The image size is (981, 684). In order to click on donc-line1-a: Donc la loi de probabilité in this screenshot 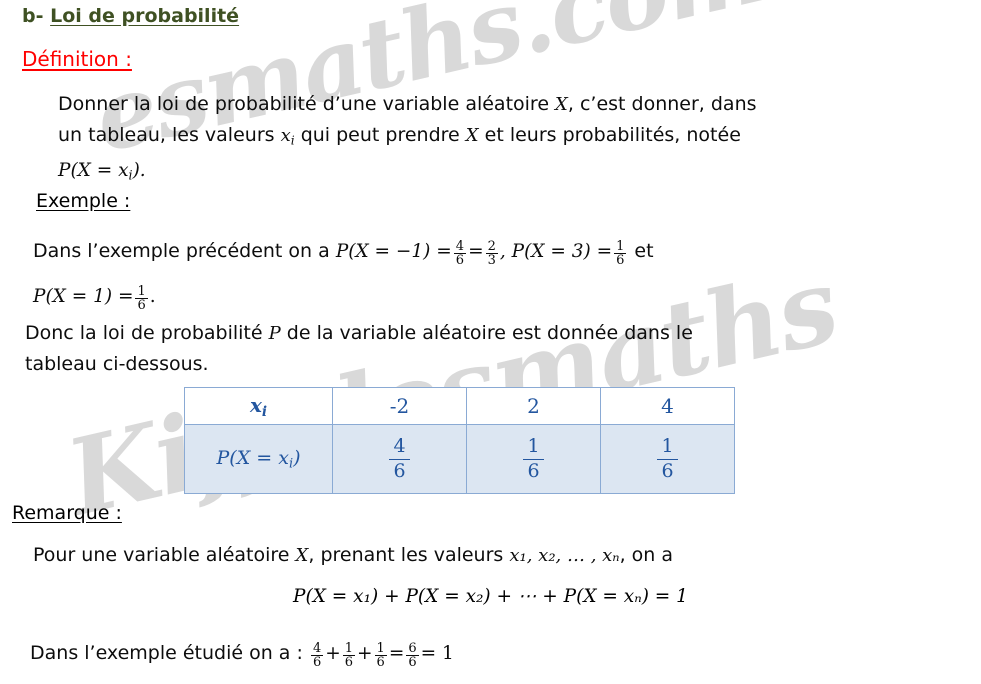, I will do `click(147, 333)`.